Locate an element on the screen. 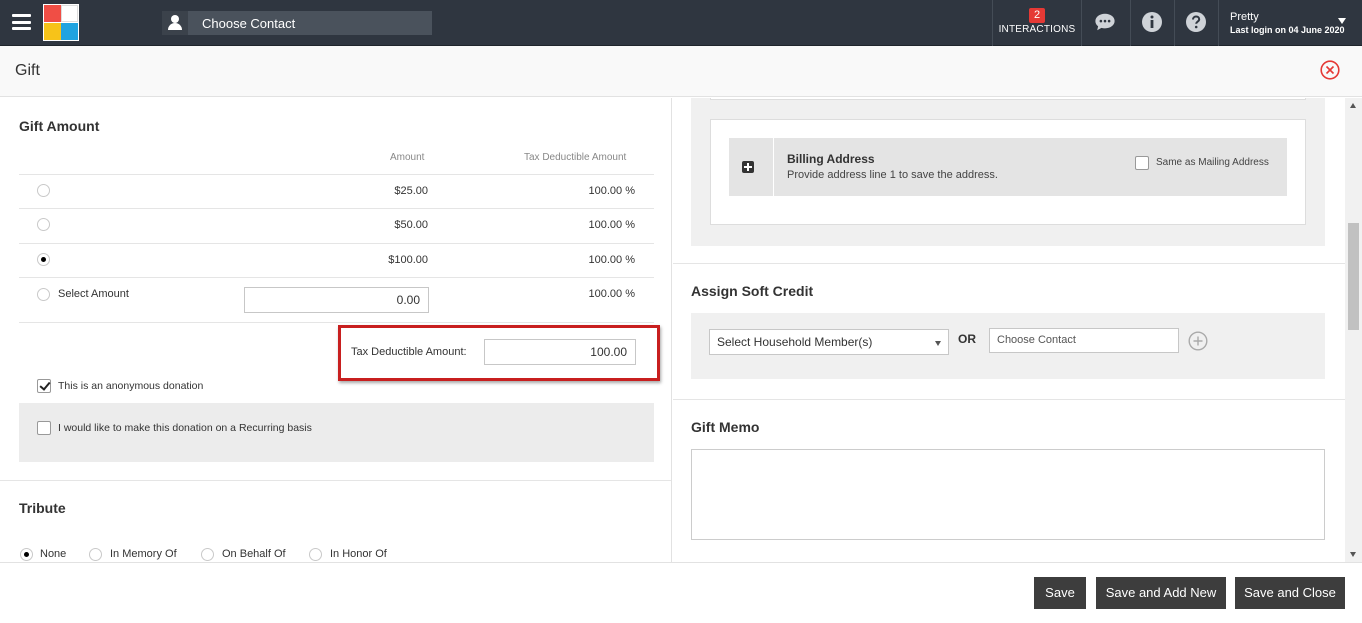 The width and height of the screenshot is (1362, 623). expand-billing-button is located at coordinates (751, 167).